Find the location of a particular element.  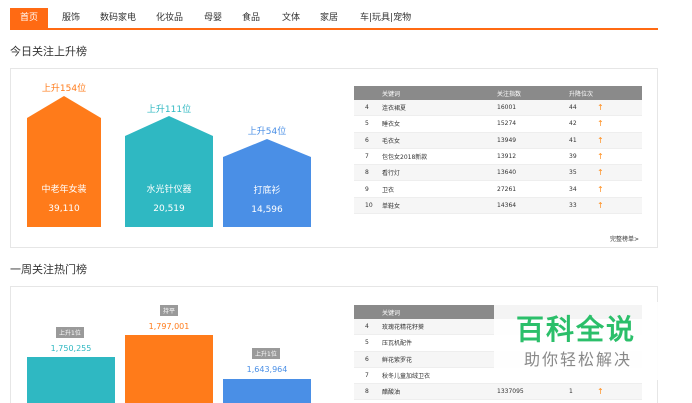

watermark: 百科全说 助你轻松解决 is located at coordinates (581, 341).